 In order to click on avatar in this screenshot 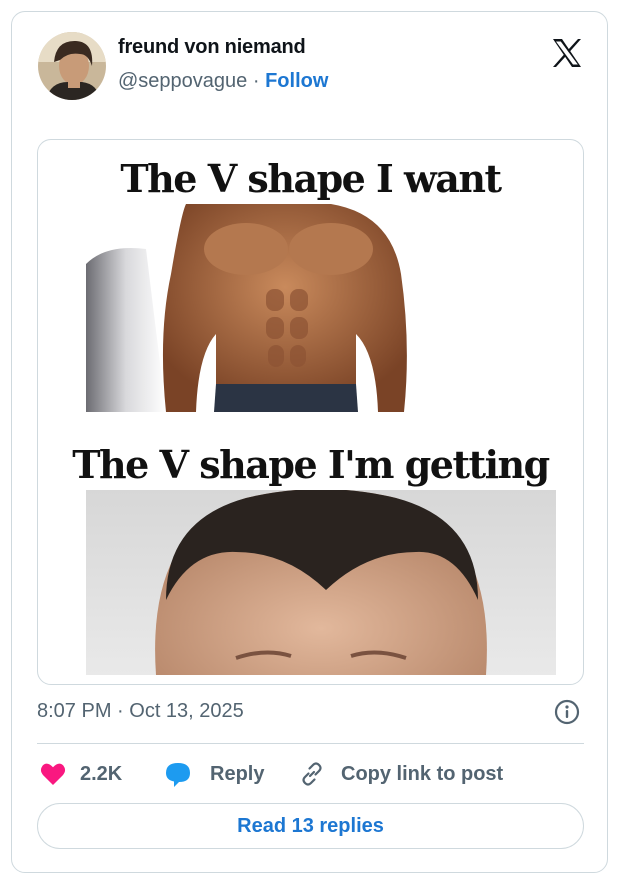, I will do `click(72, 66)`.